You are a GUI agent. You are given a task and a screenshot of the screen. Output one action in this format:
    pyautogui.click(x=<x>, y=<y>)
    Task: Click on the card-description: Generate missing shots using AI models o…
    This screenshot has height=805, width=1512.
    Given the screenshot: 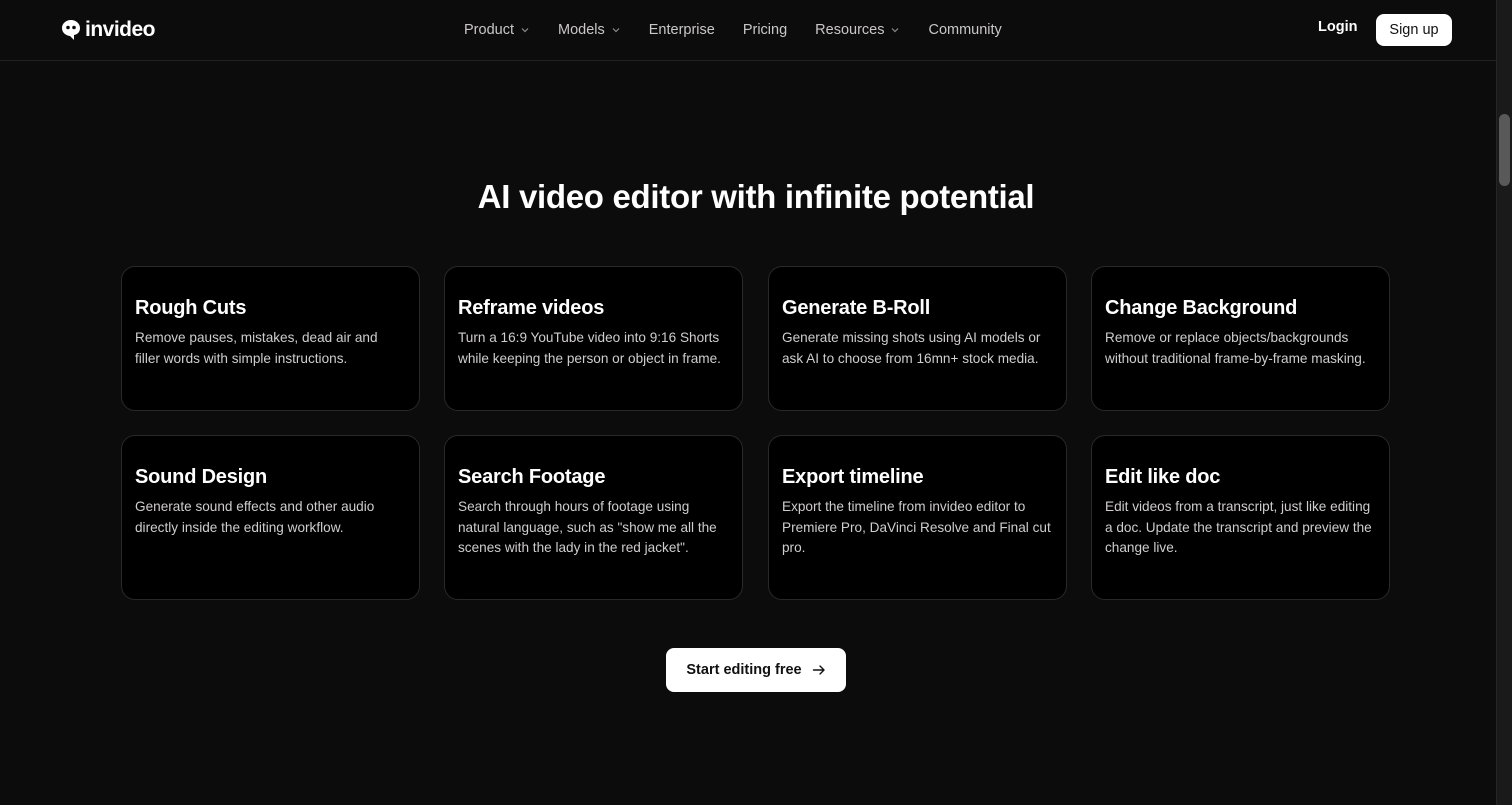 What is the action you would take?
    pyautogui.click(x=911, y=348)
    